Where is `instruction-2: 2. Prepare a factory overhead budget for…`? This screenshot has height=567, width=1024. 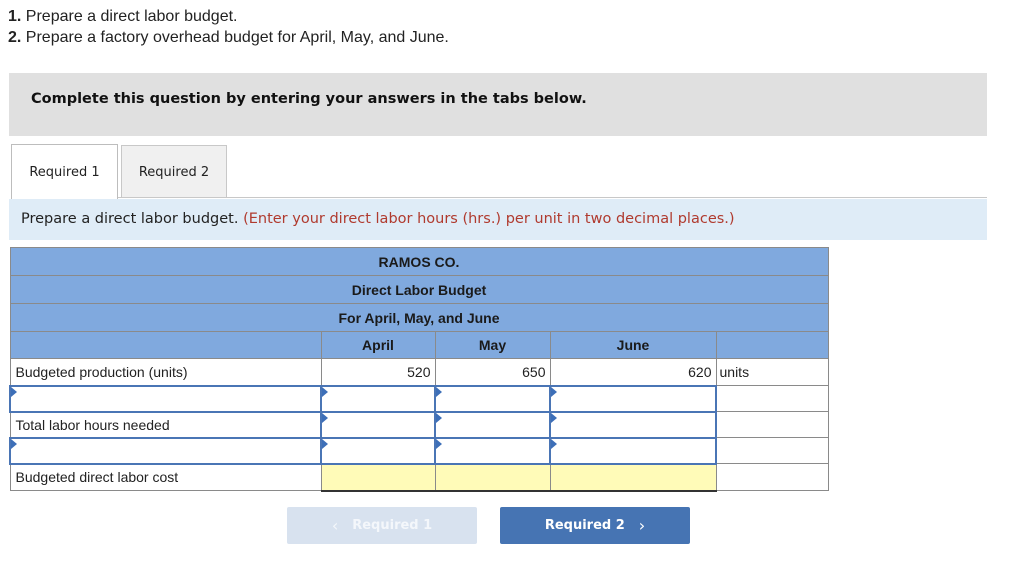
instruction-2: 2. Prepare a factory overhead budget for… is located at coordinates (228, 37).